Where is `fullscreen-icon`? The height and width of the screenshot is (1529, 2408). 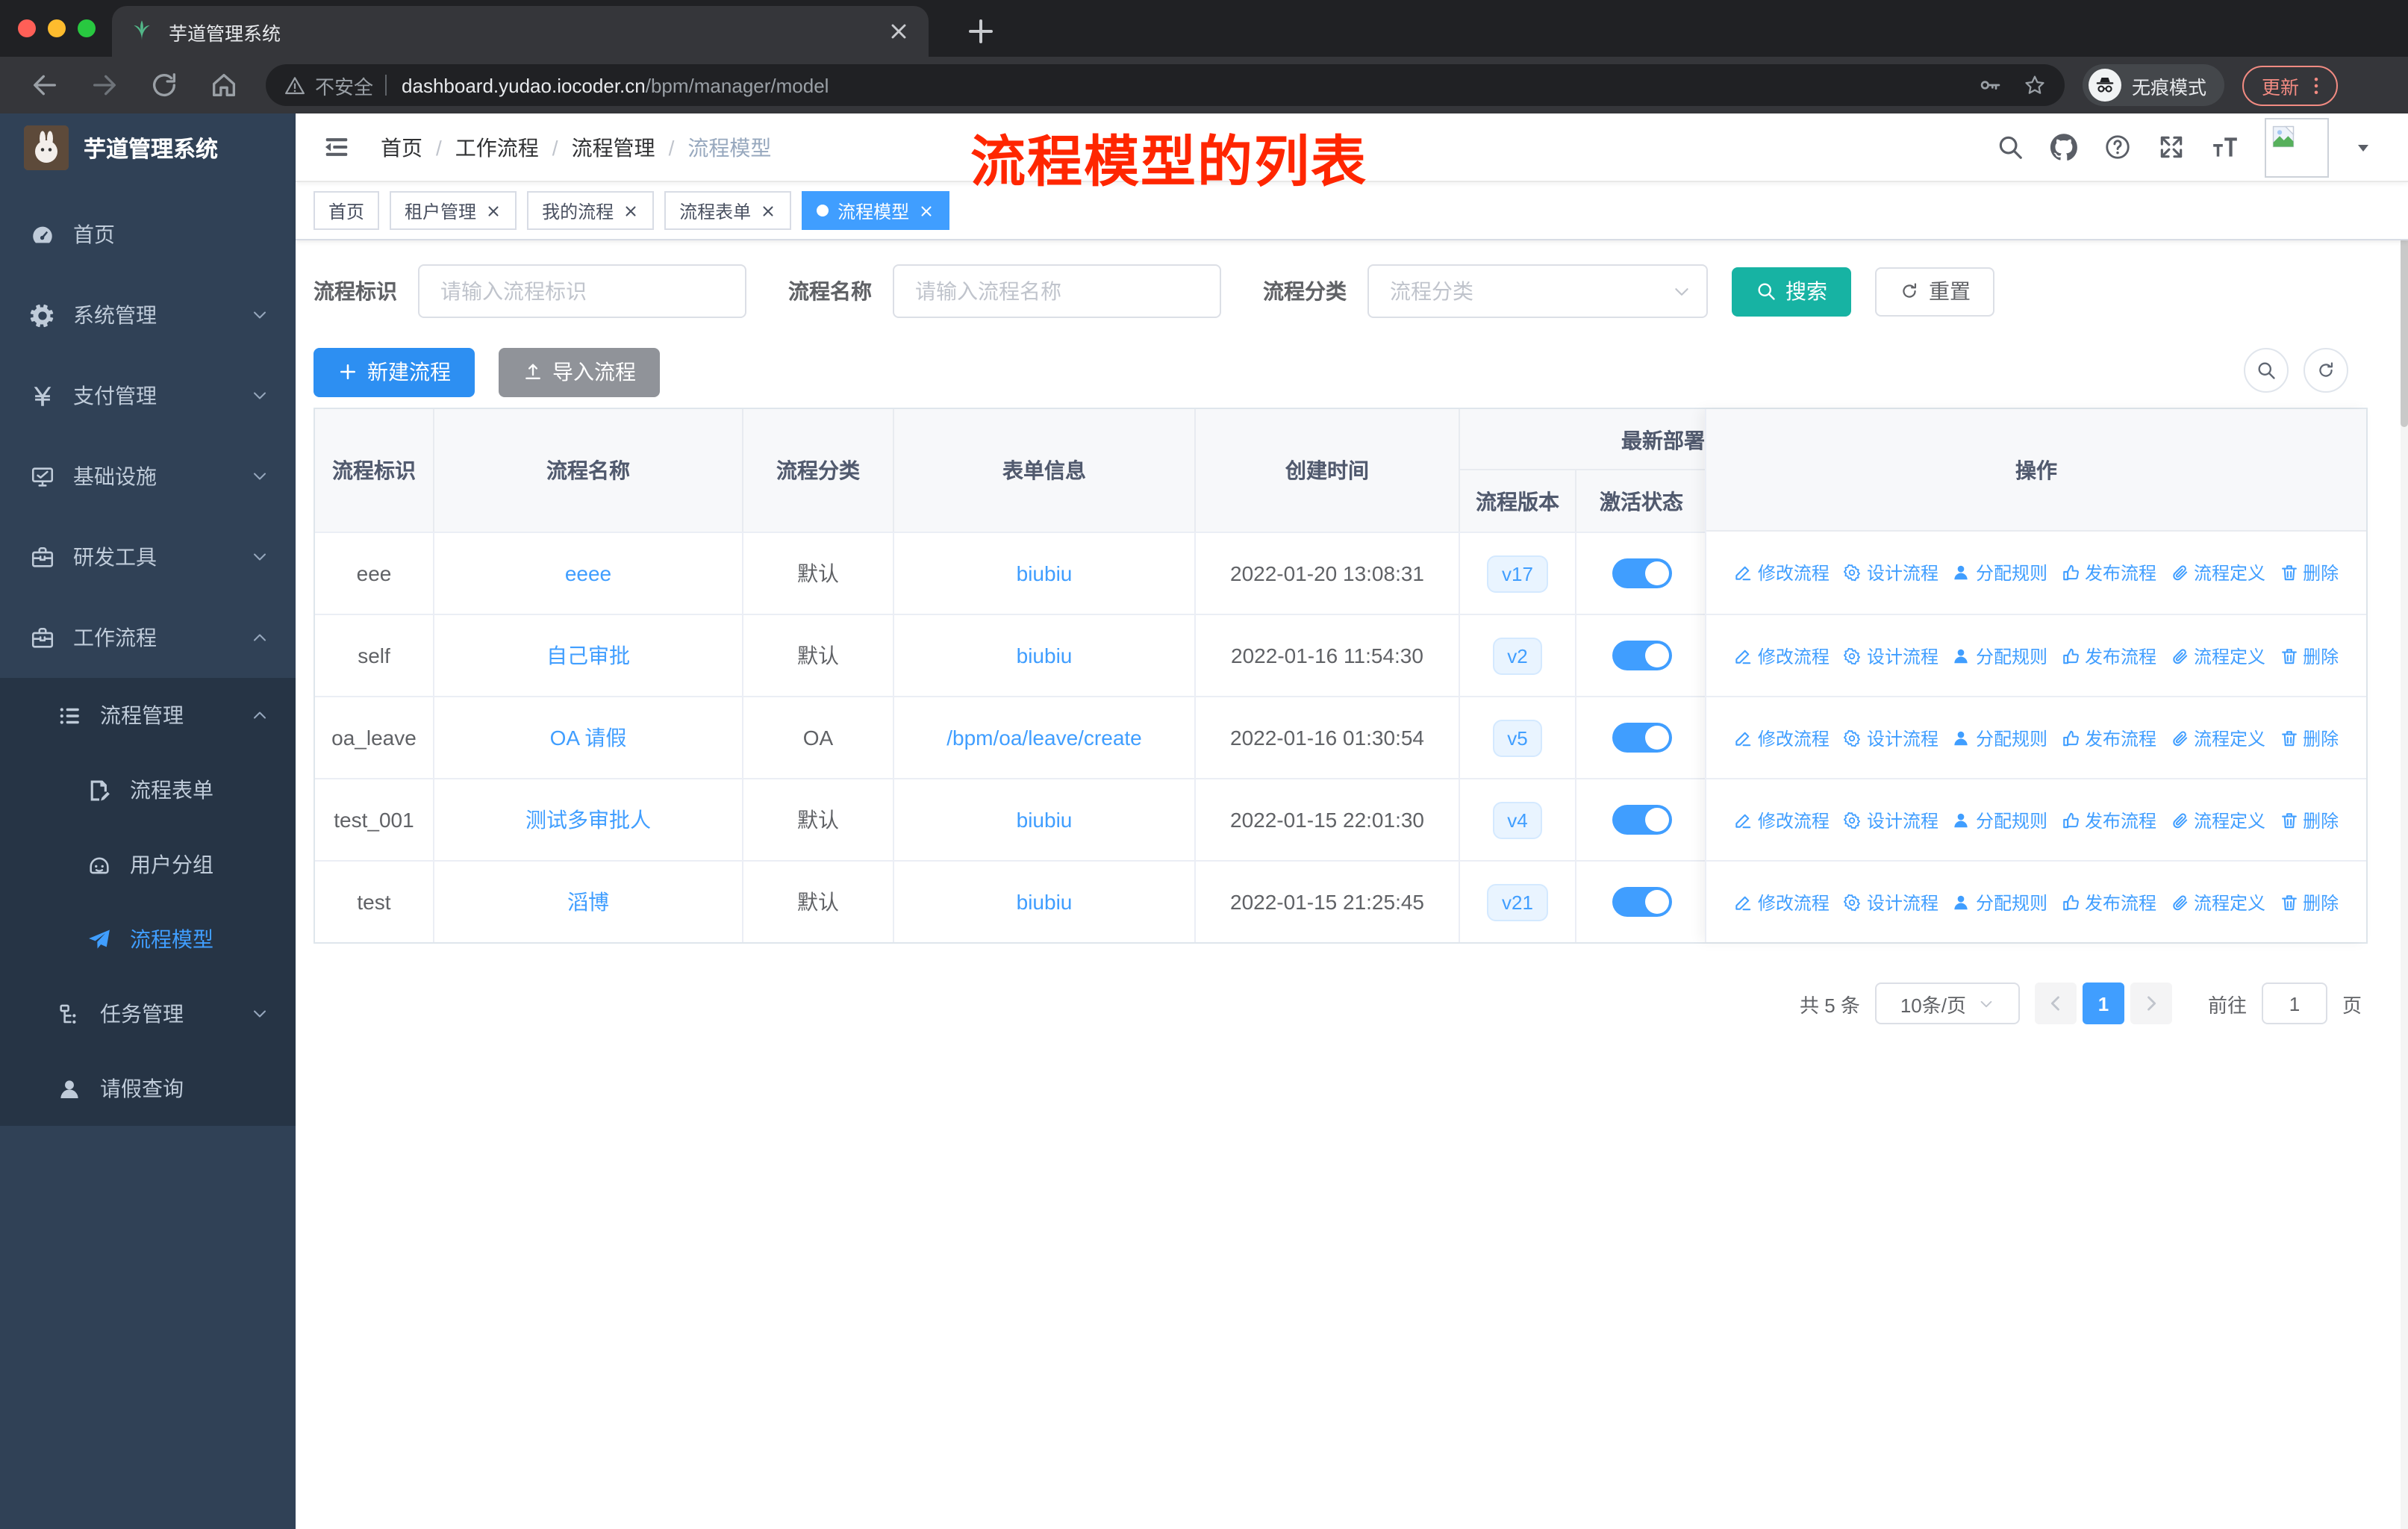 fullscreen-icon is located at coordinates (2171, 147).